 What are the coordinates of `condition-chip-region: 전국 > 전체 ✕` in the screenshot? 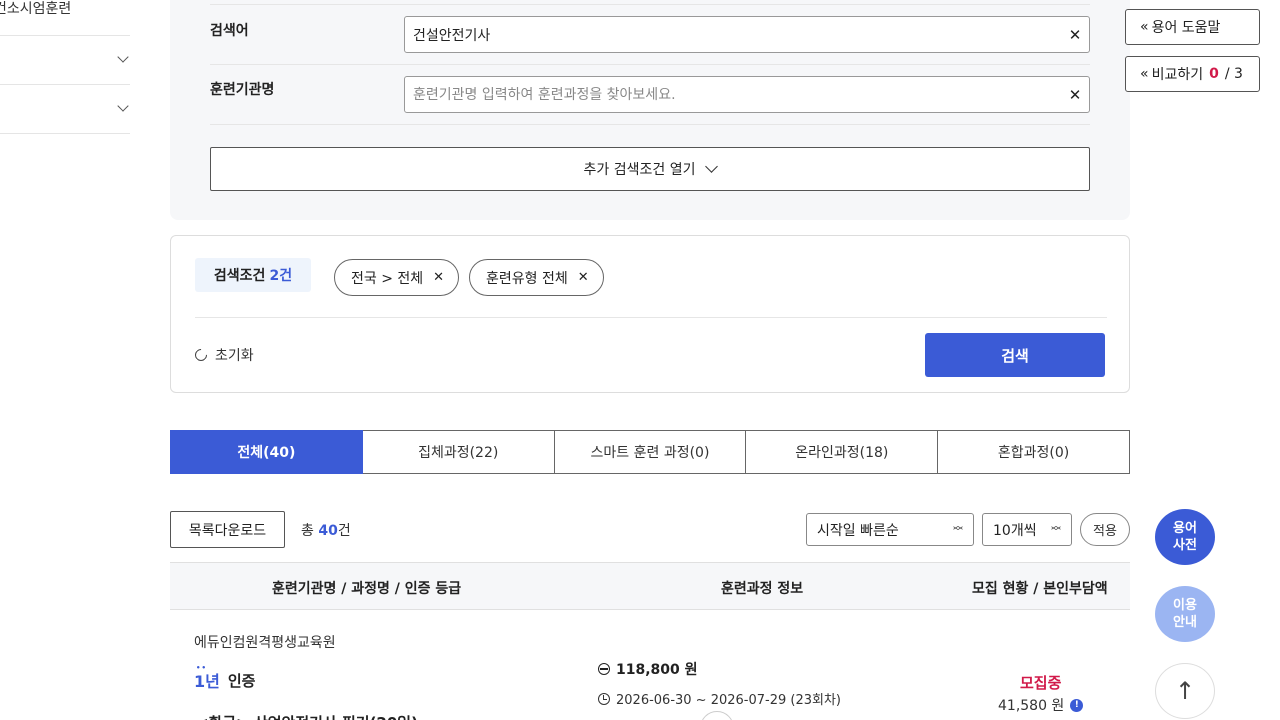 It's located at (397, 277).